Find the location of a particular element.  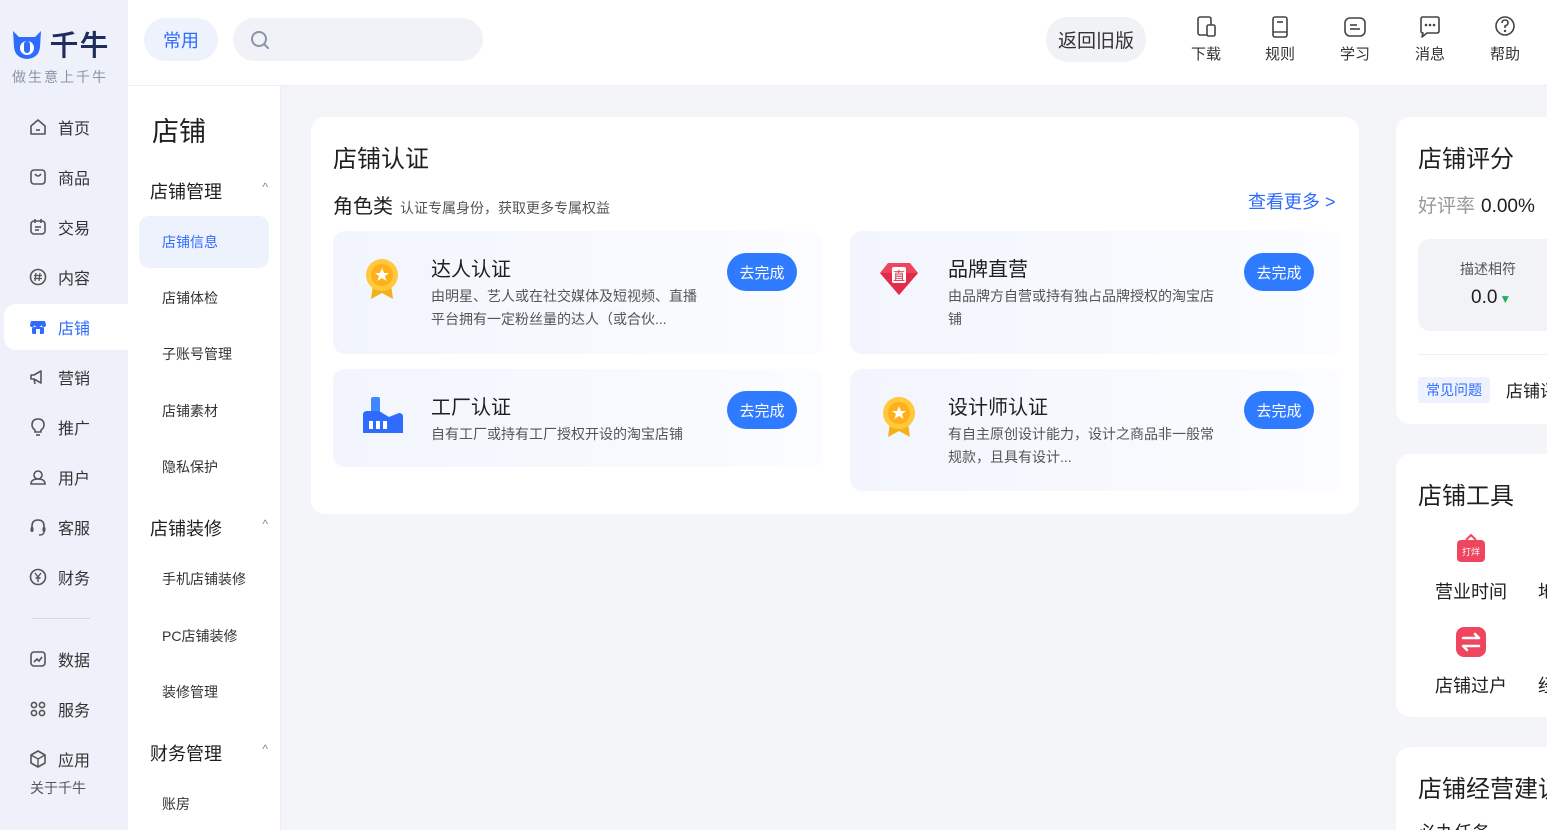

positive-rate: 好评率 0.00% is located at coordinates (1476, 204).